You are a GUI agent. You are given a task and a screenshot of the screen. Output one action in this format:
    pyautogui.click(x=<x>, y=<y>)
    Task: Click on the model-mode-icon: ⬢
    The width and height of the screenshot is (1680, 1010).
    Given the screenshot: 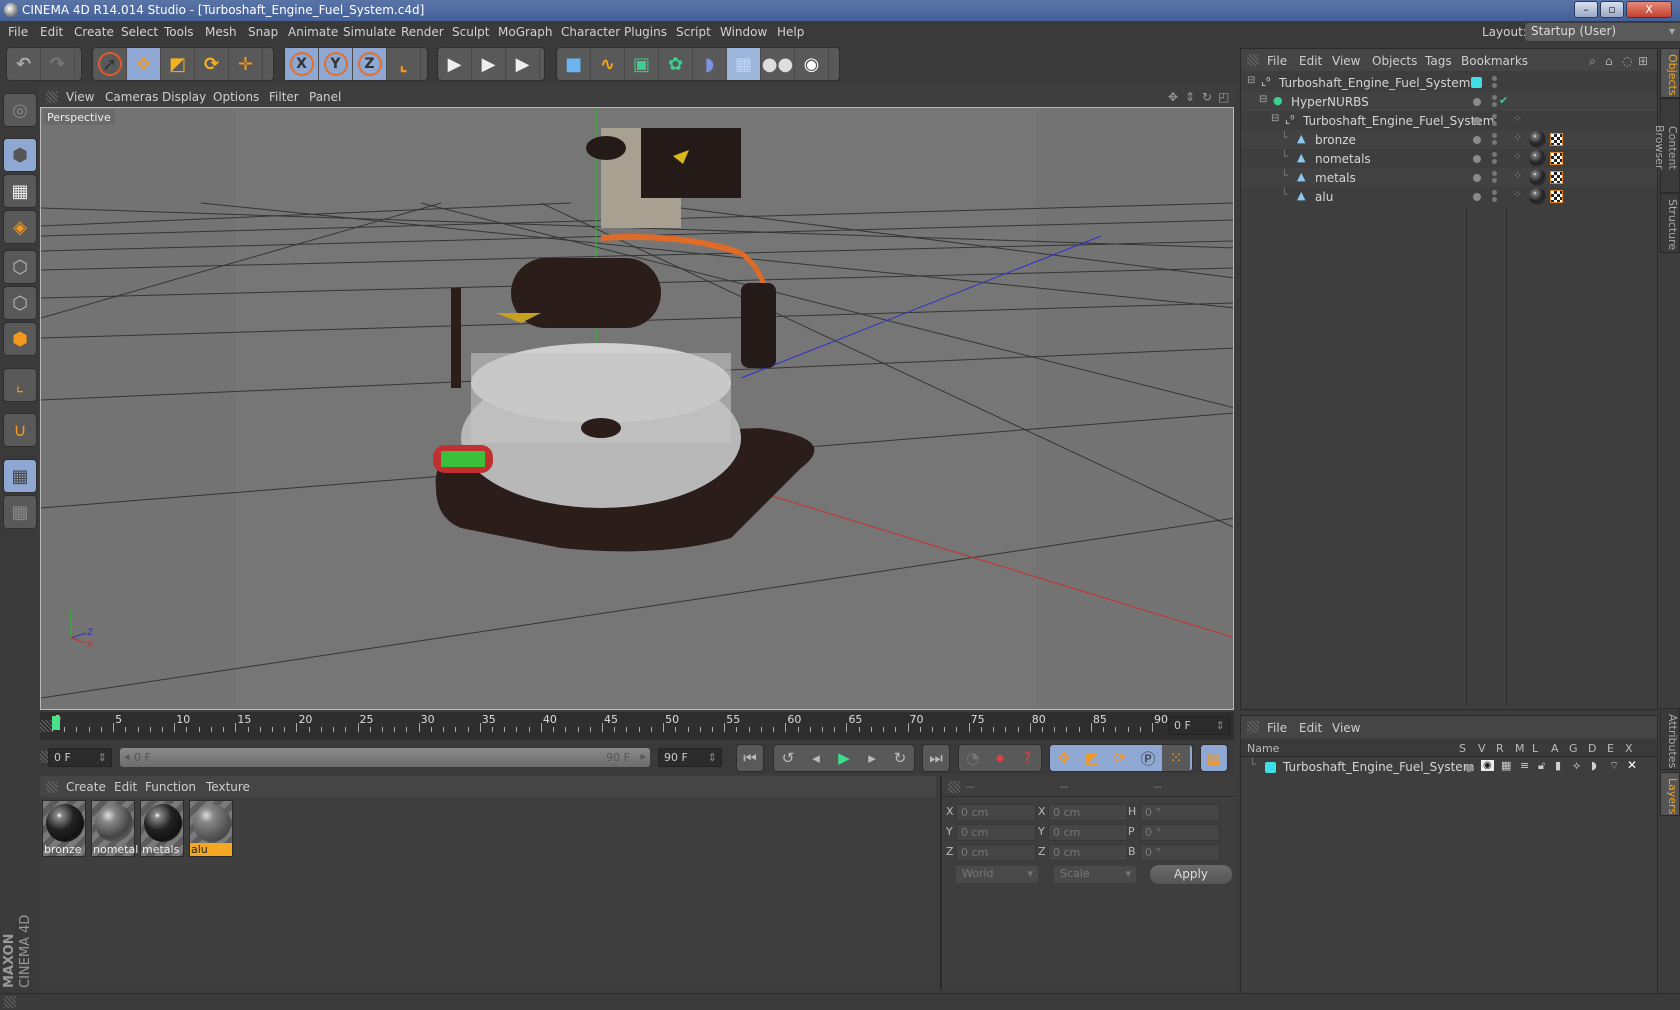 What is the action you would take?
    pyautogui.click(x=20, y=155)
    